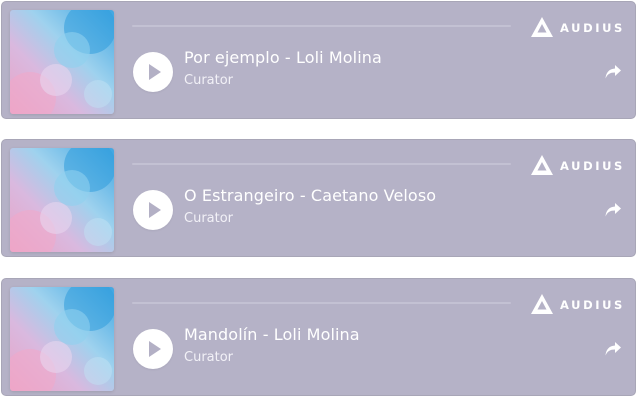 The image size is (638, 400). What do you see at coordinates (272, 334) in the screenshot?
I see `track-title: Mandolín - Loli Molina` at bounding box center [272, 334].